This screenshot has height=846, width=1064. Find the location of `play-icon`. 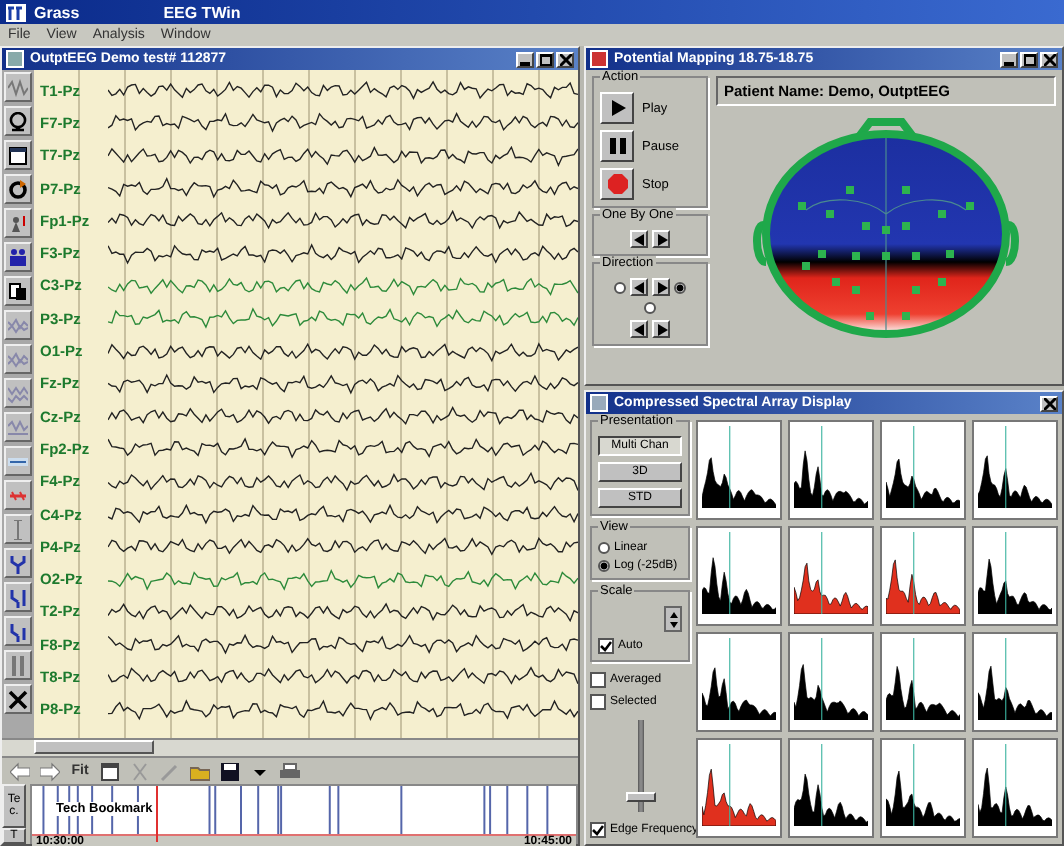

play-icon is located at coordinates (617, 108).